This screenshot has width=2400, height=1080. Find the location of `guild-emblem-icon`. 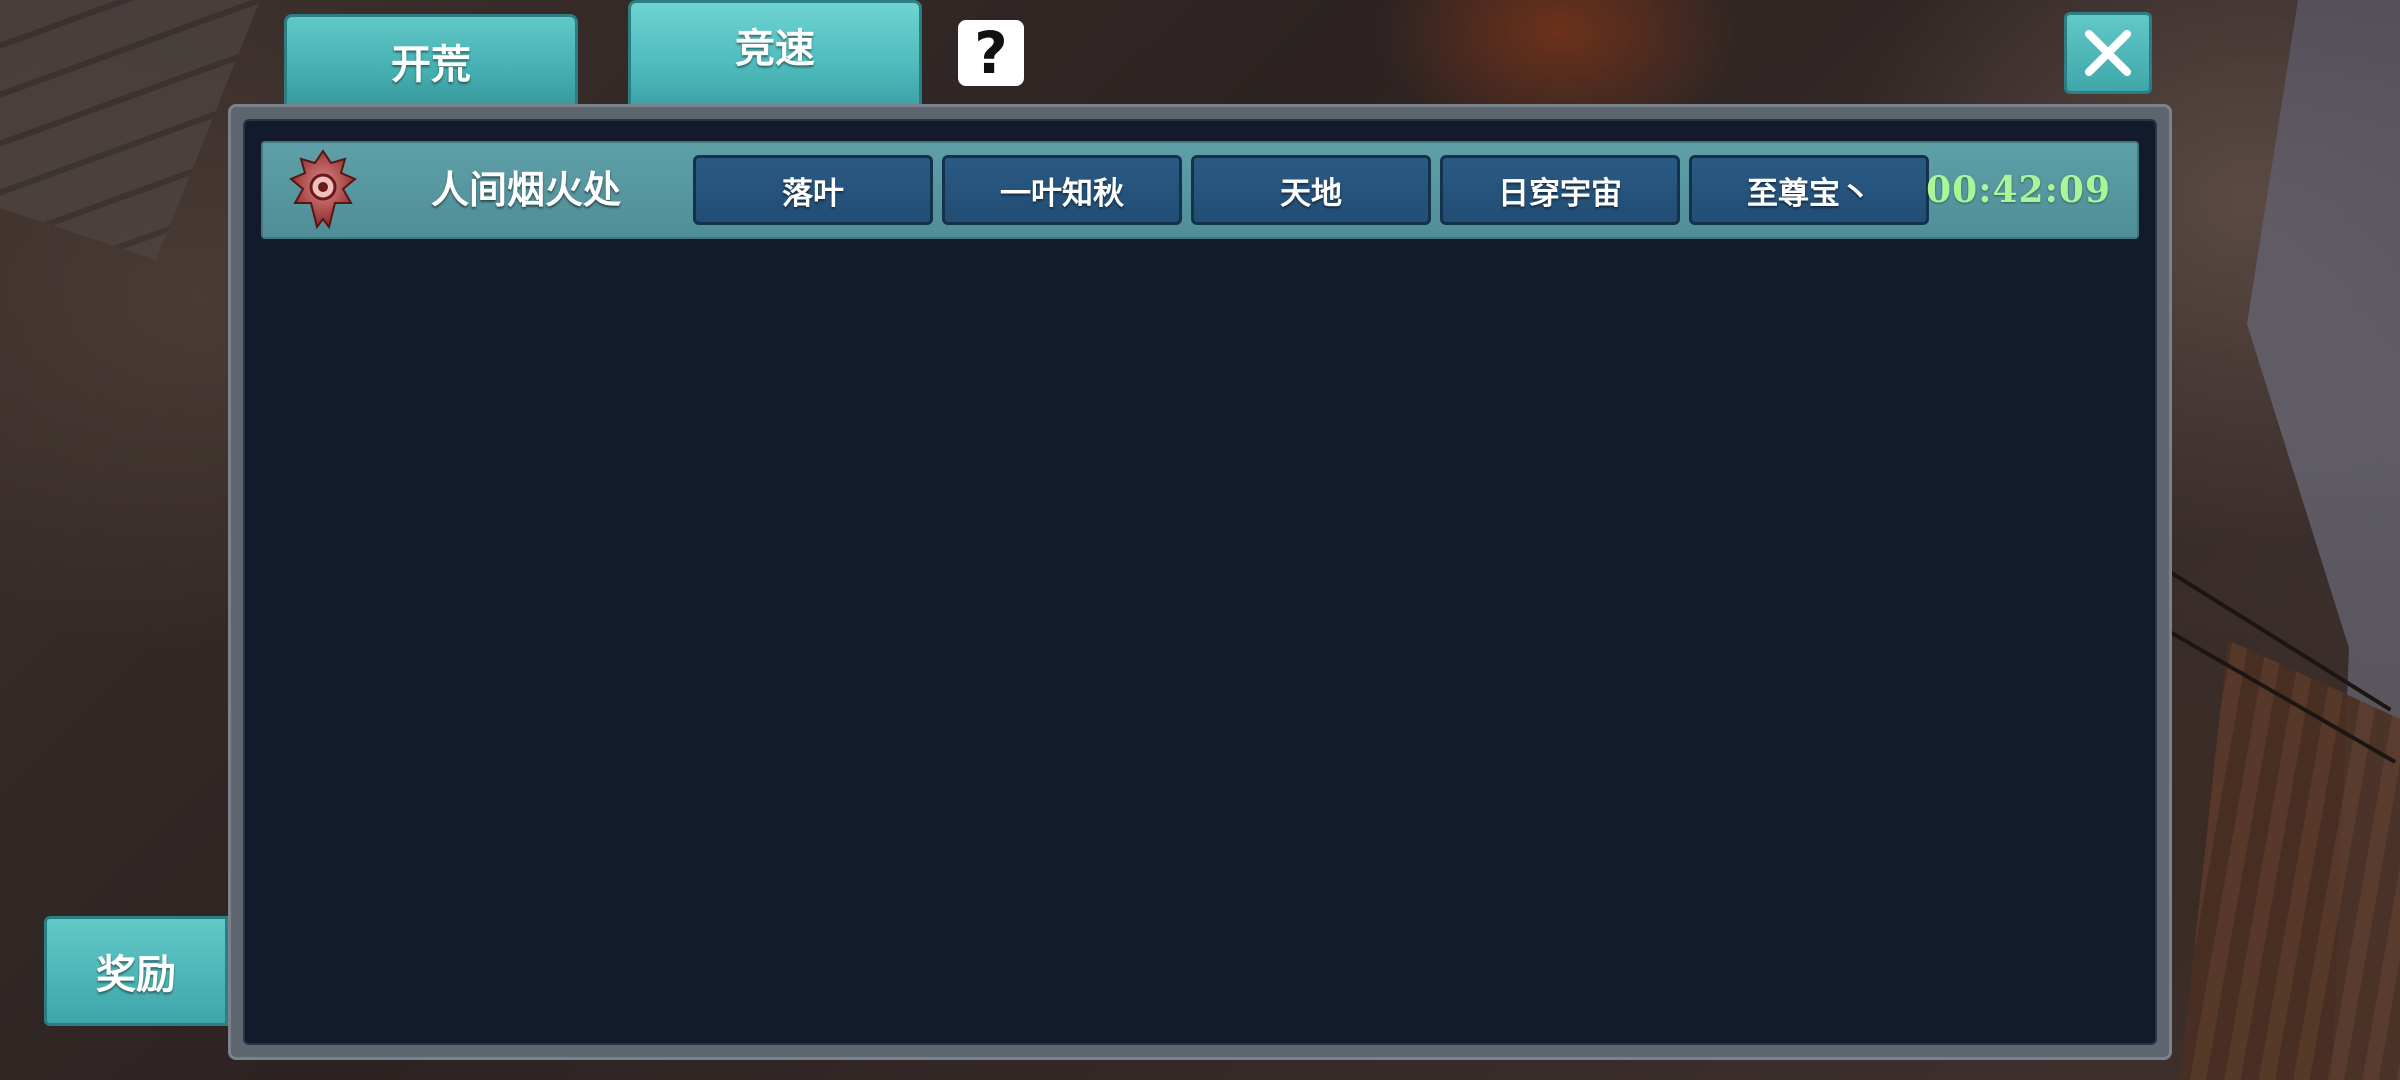

guild-emblem-icon is located at coordinates (323, 189).